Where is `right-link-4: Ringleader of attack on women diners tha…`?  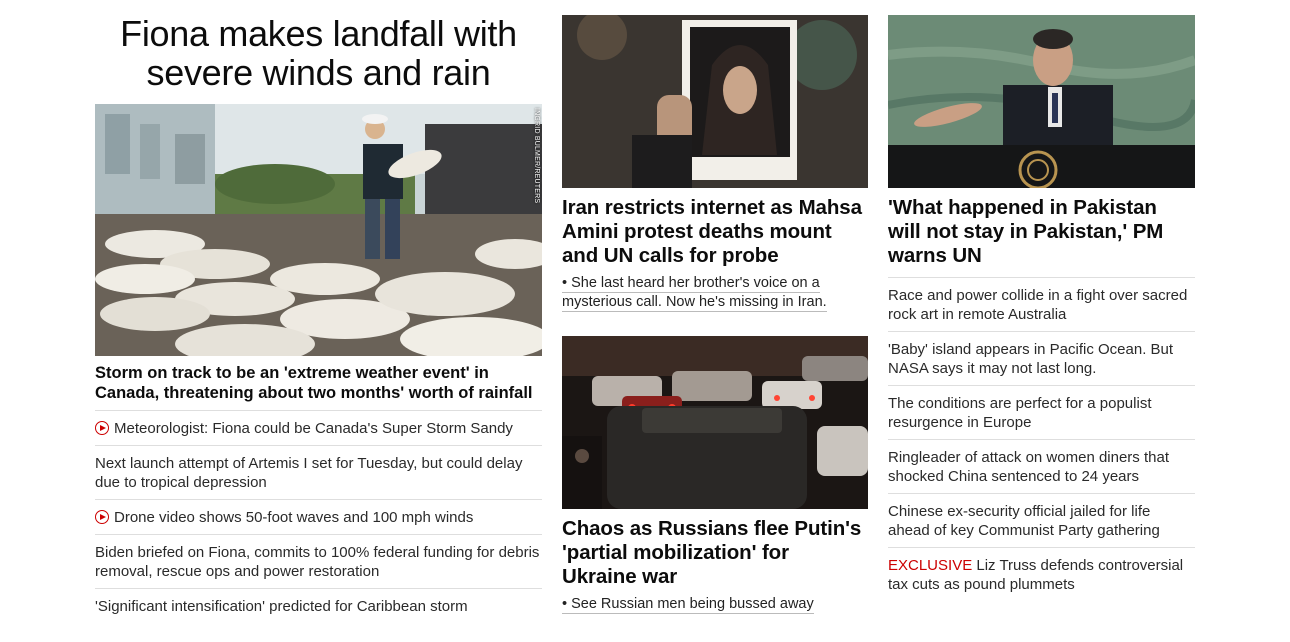
right-link-4: Ringleader of attack on women diners tha… is located at coordinates (1041, 466).